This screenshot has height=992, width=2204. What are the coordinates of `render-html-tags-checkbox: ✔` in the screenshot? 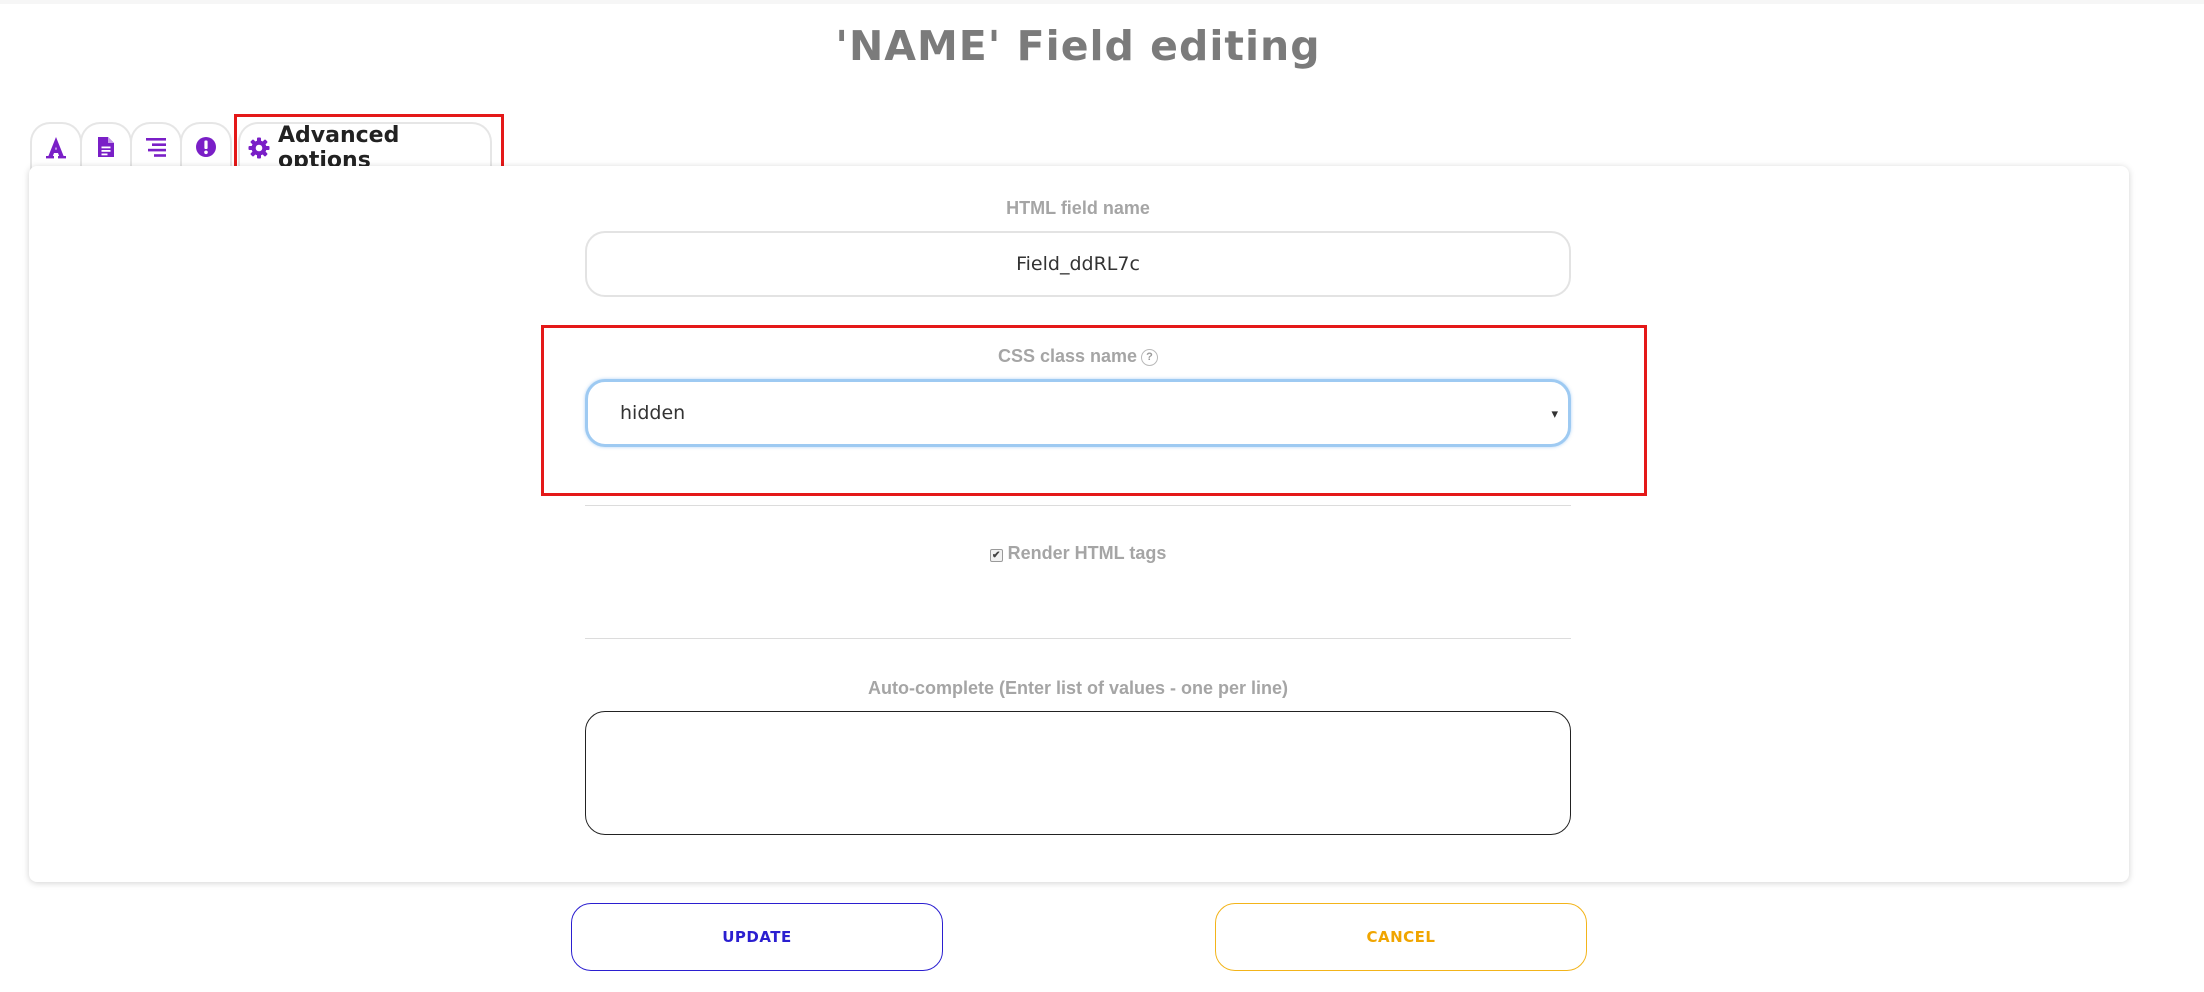 It's located at (996, 555).